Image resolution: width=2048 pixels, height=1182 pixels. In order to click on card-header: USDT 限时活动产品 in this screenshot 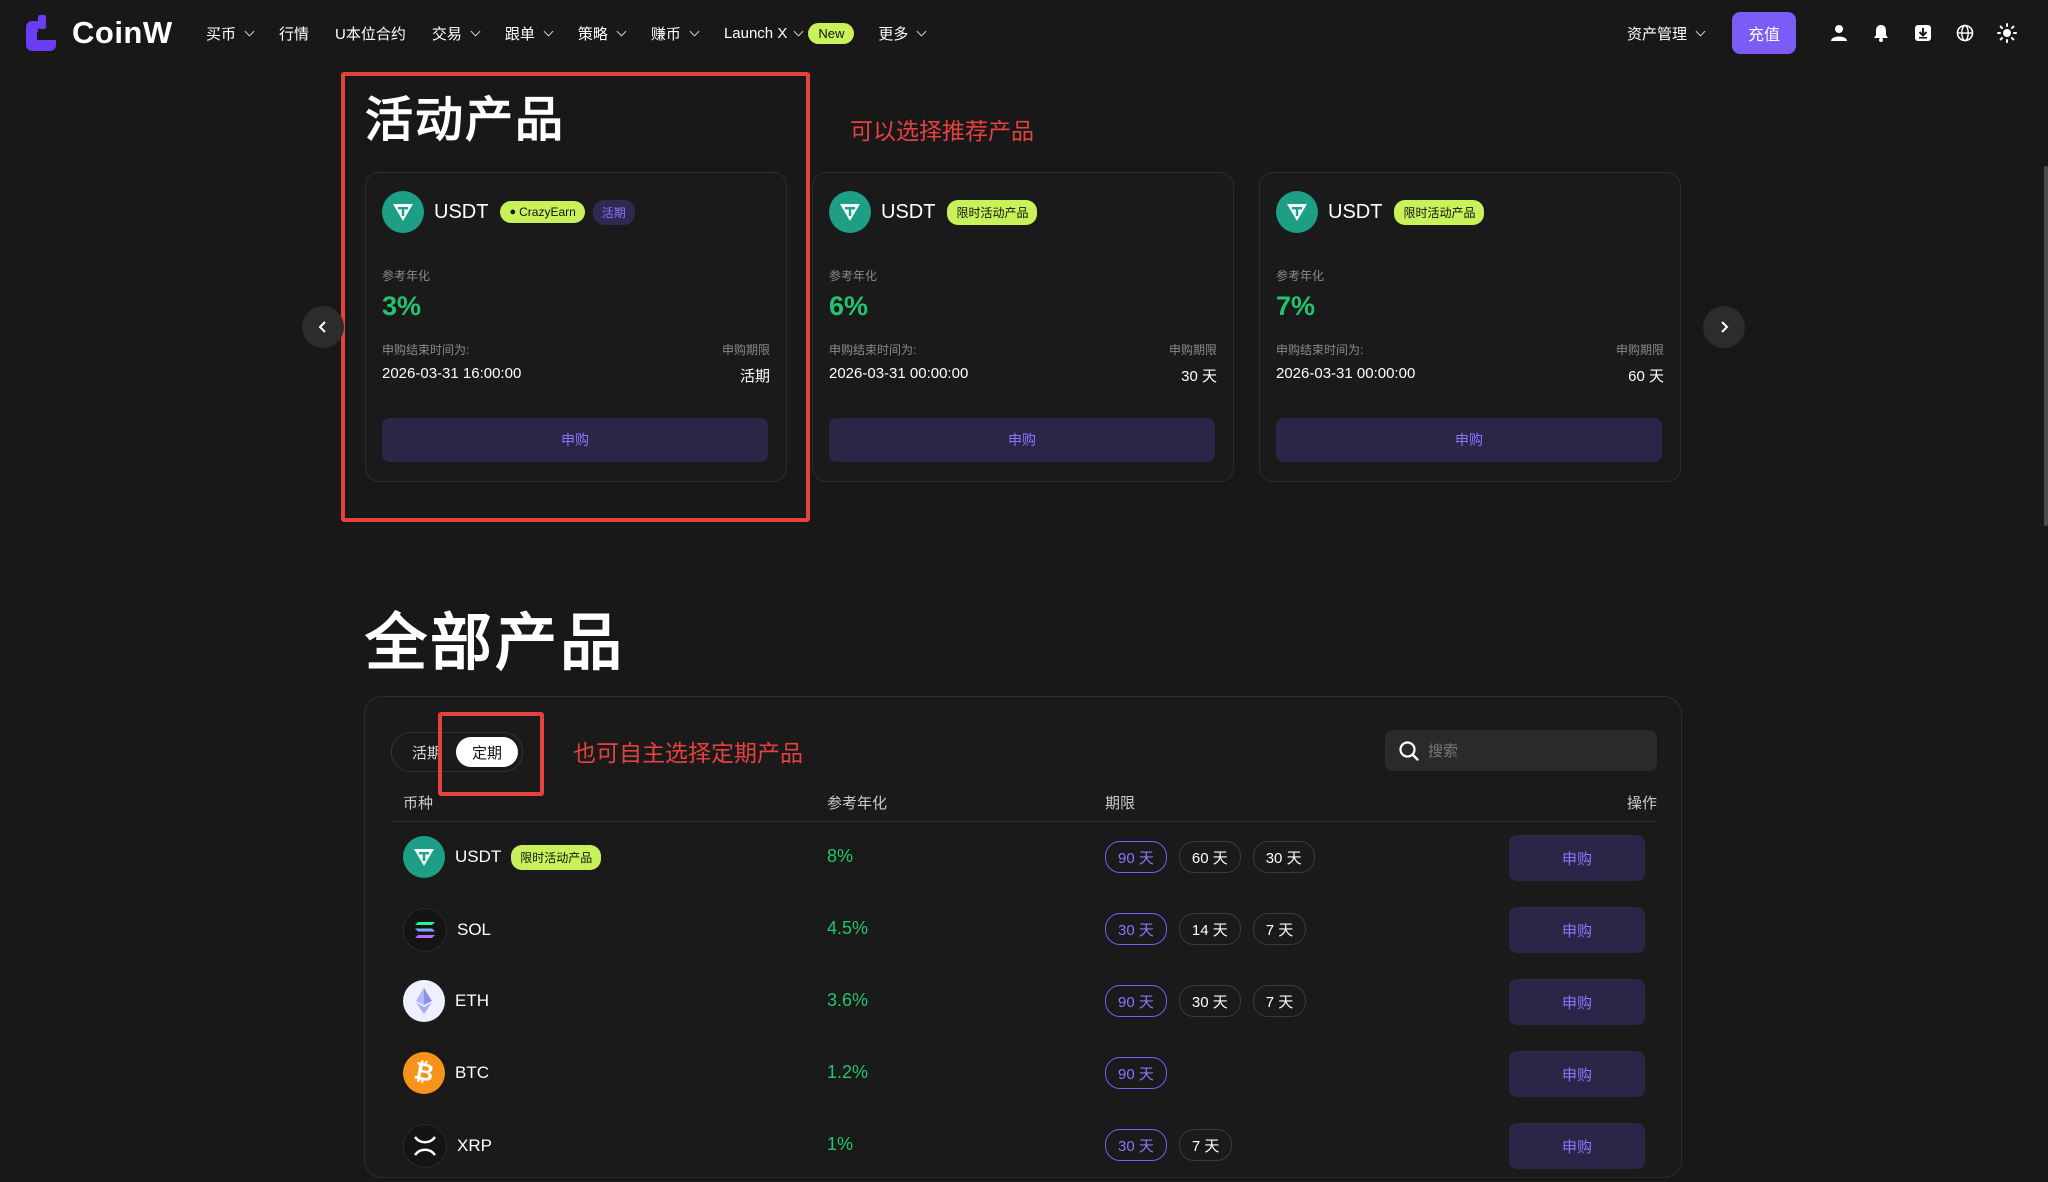, I will do `click(933, 212)`.